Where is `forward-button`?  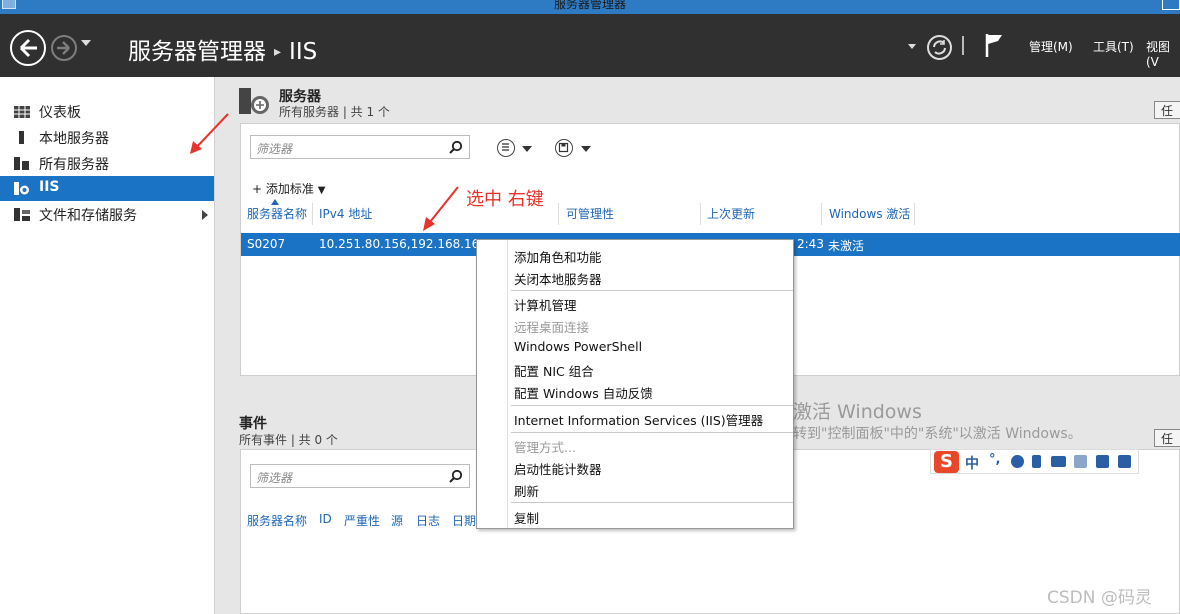
forward-button is located at coordinates (64, 48).